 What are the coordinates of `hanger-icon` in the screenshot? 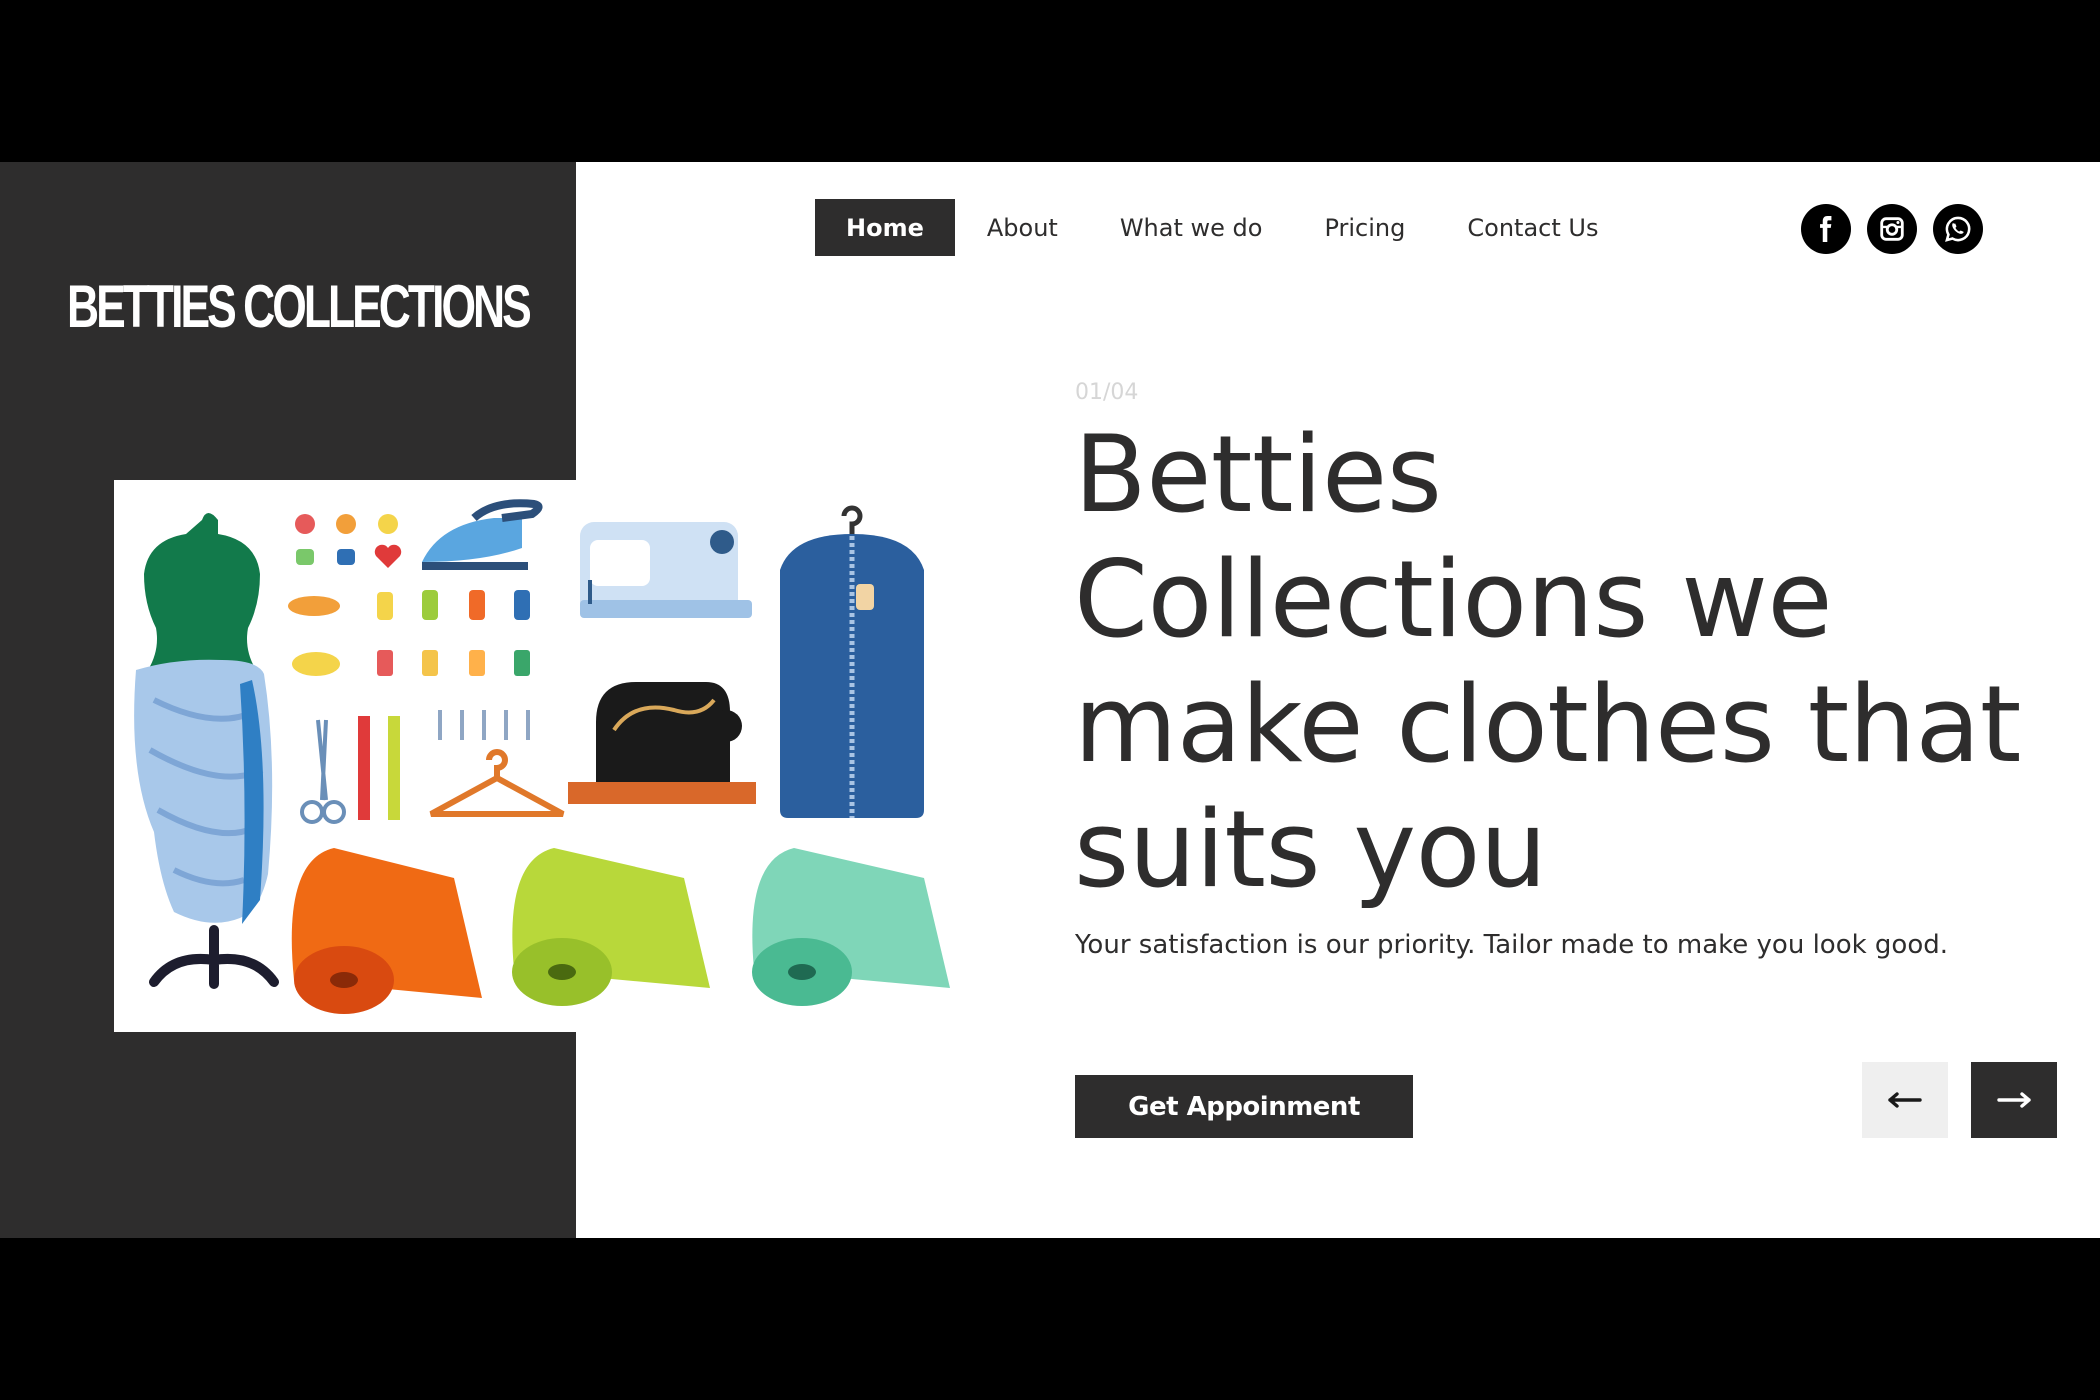 It's located at (497, 783).